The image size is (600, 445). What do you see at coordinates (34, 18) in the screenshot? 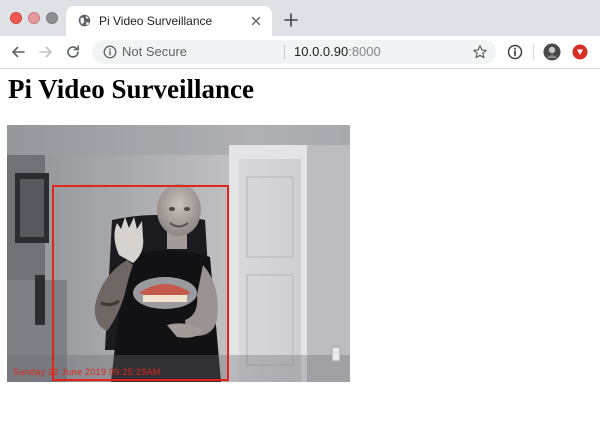
I see `window-minimize-button` at bounding box center [34, 18].